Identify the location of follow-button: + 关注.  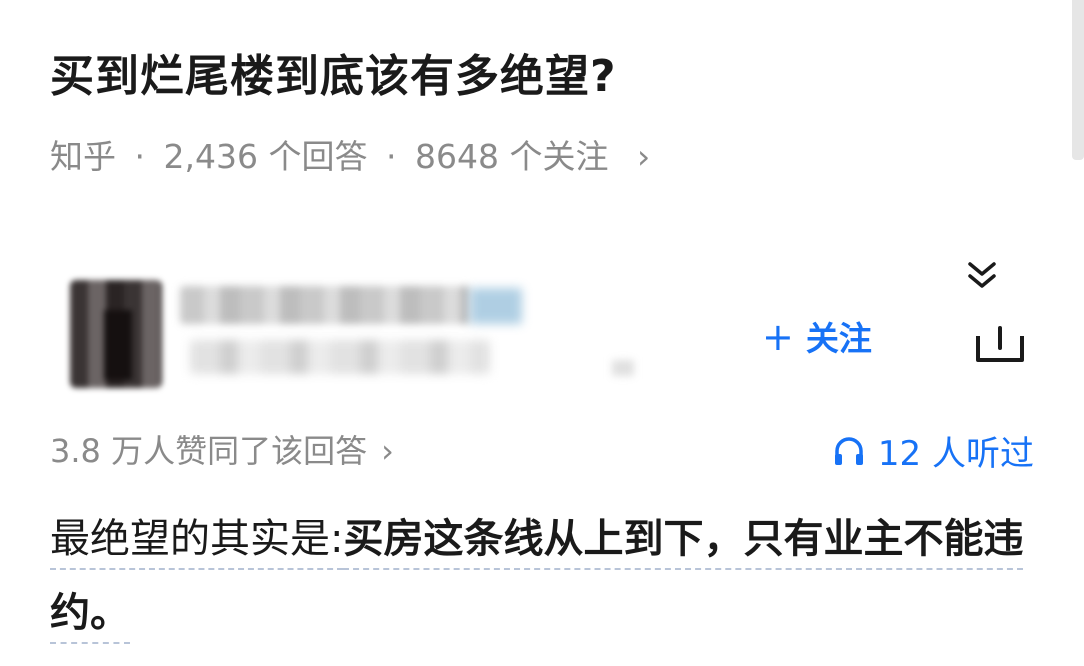
(817, 336).